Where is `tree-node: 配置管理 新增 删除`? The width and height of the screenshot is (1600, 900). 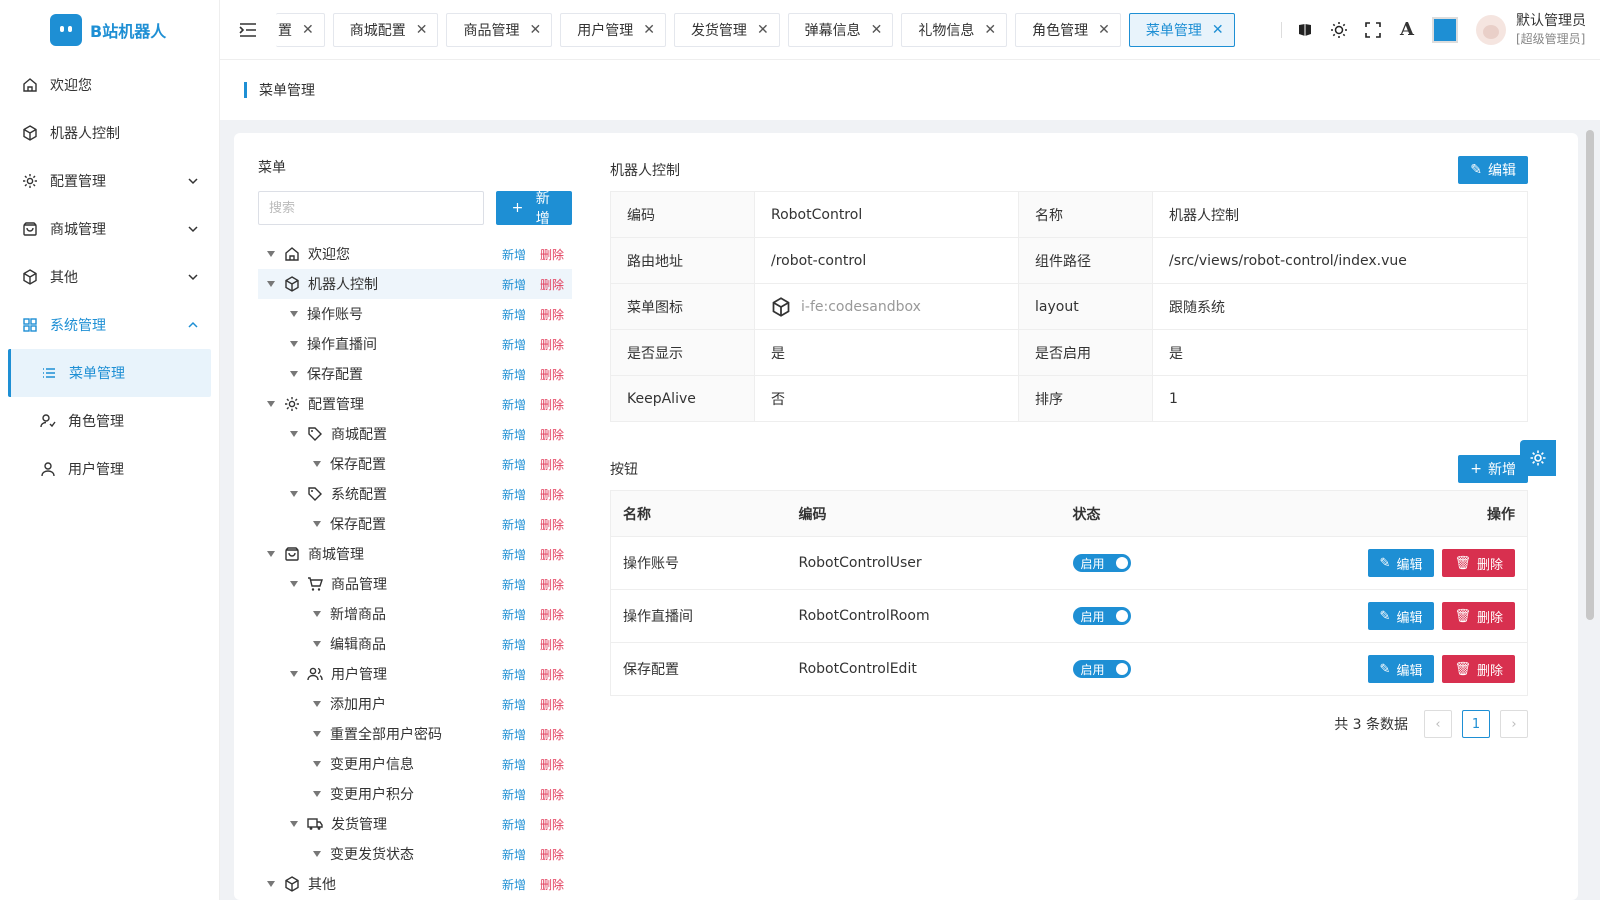 tree-node: 配置管理 新增 删除 is located at coordinates (415, 404).